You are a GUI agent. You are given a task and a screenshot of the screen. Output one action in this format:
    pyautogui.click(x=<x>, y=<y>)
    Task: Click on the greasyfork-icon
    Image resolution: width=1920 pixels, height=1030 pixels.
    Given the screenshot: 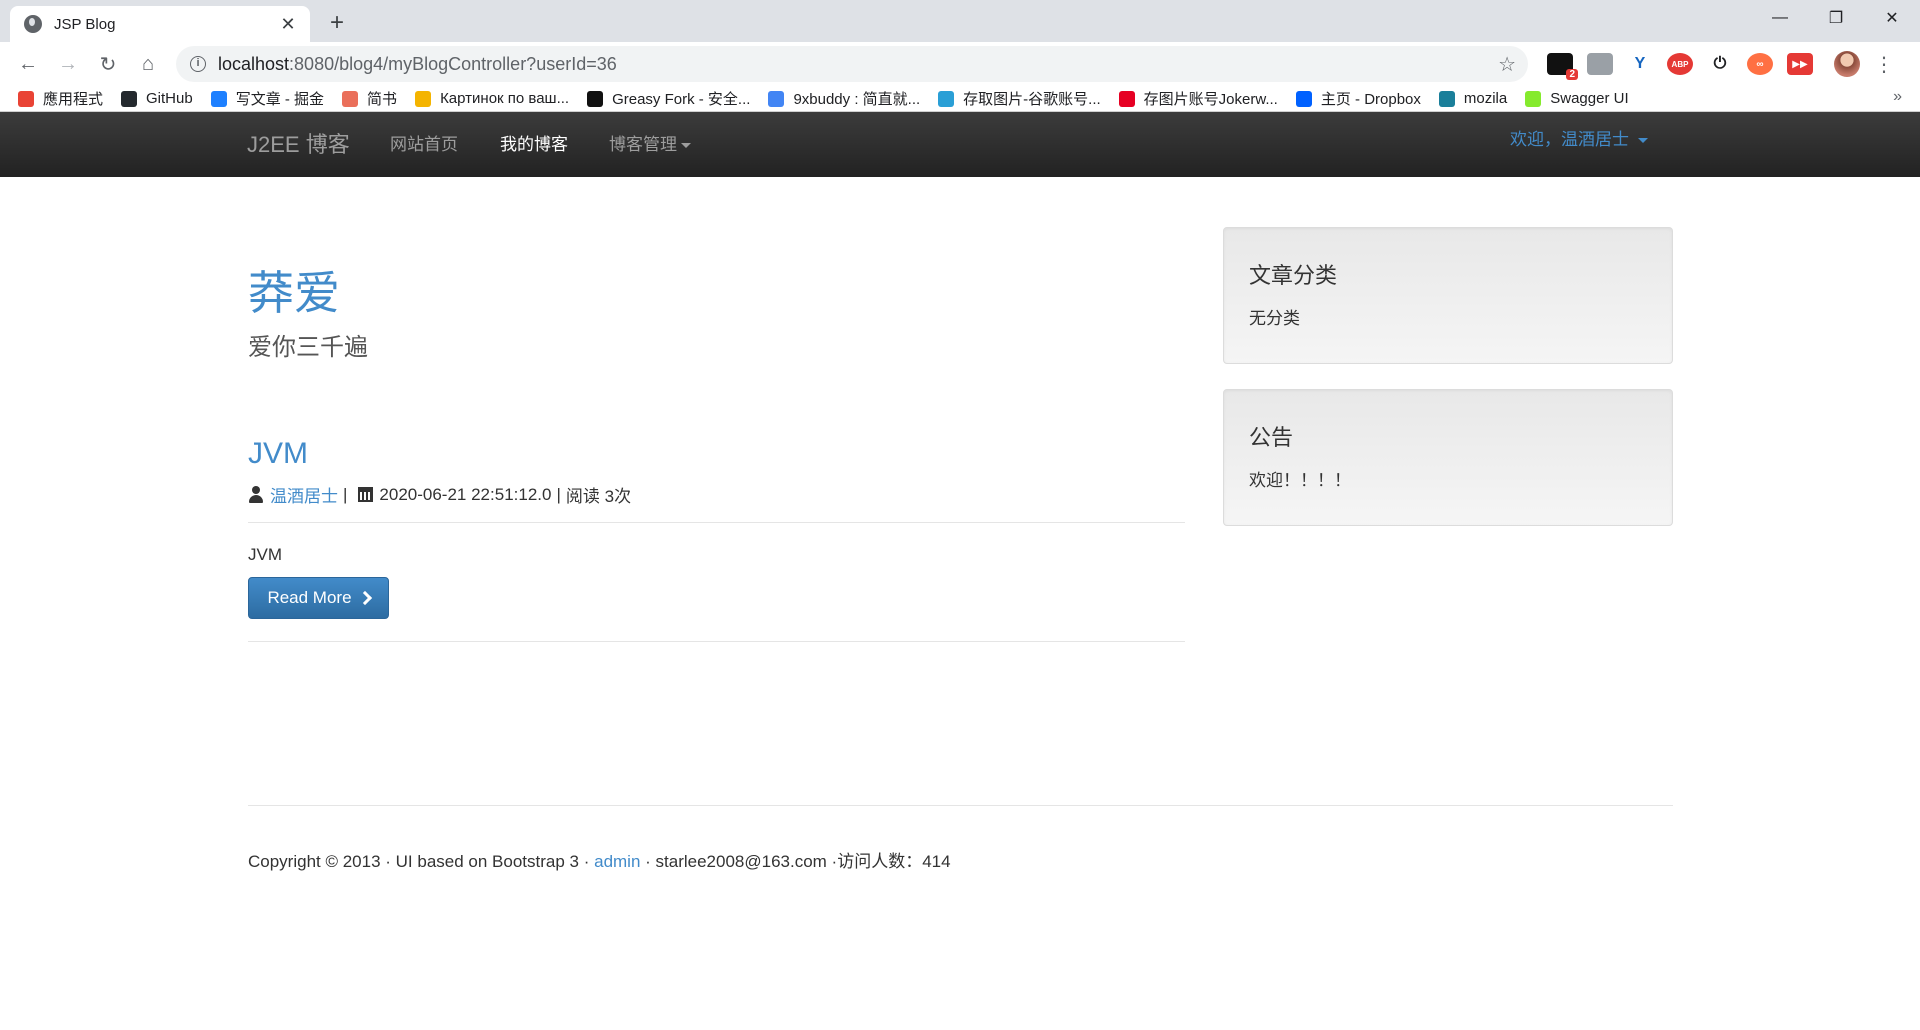 What is the action you would take?
    pyautogui.click(x=595, y=98)
    